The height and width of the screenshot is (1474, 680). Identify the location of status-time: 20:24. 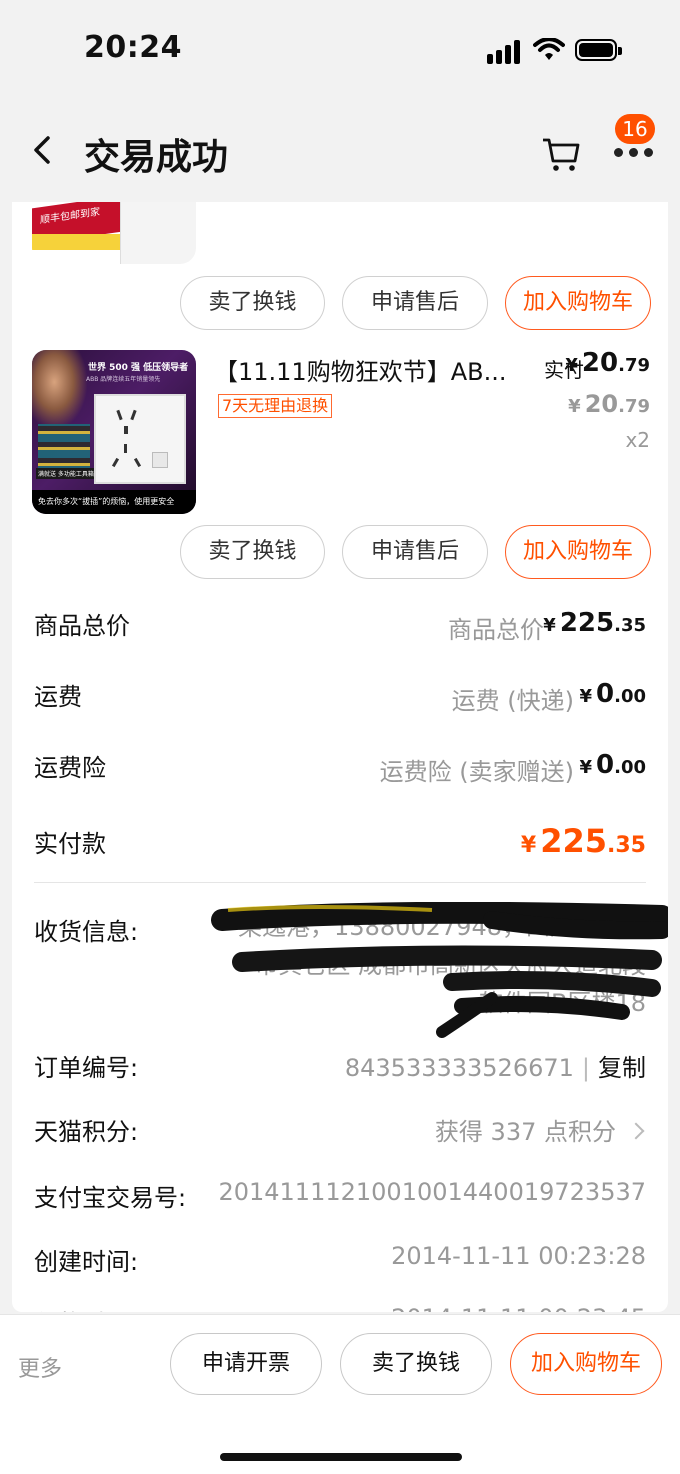
(133, 47).